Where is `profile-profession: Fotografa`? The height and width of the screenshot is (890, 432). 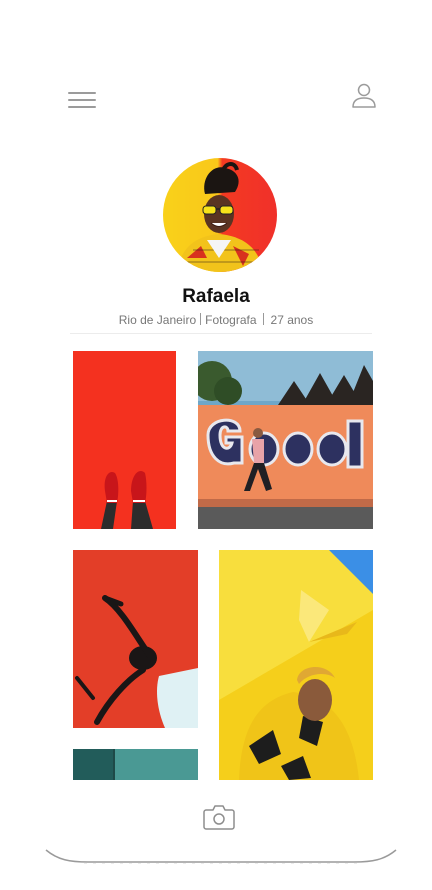 profile-profession: Fotografa is located at coordinates (231, 320).